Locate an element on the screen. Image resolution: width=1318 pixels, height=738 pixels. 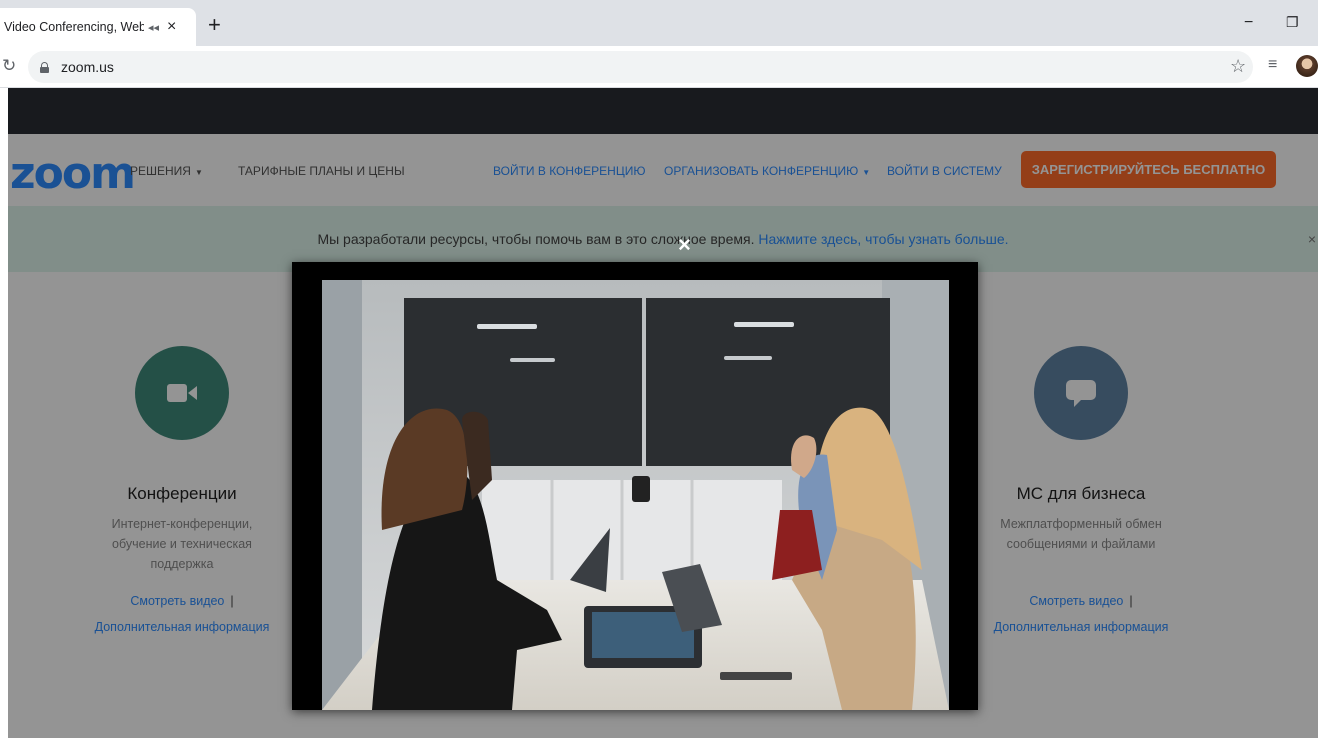
restore-button: ❐ is located at coordinates (1292, 22).